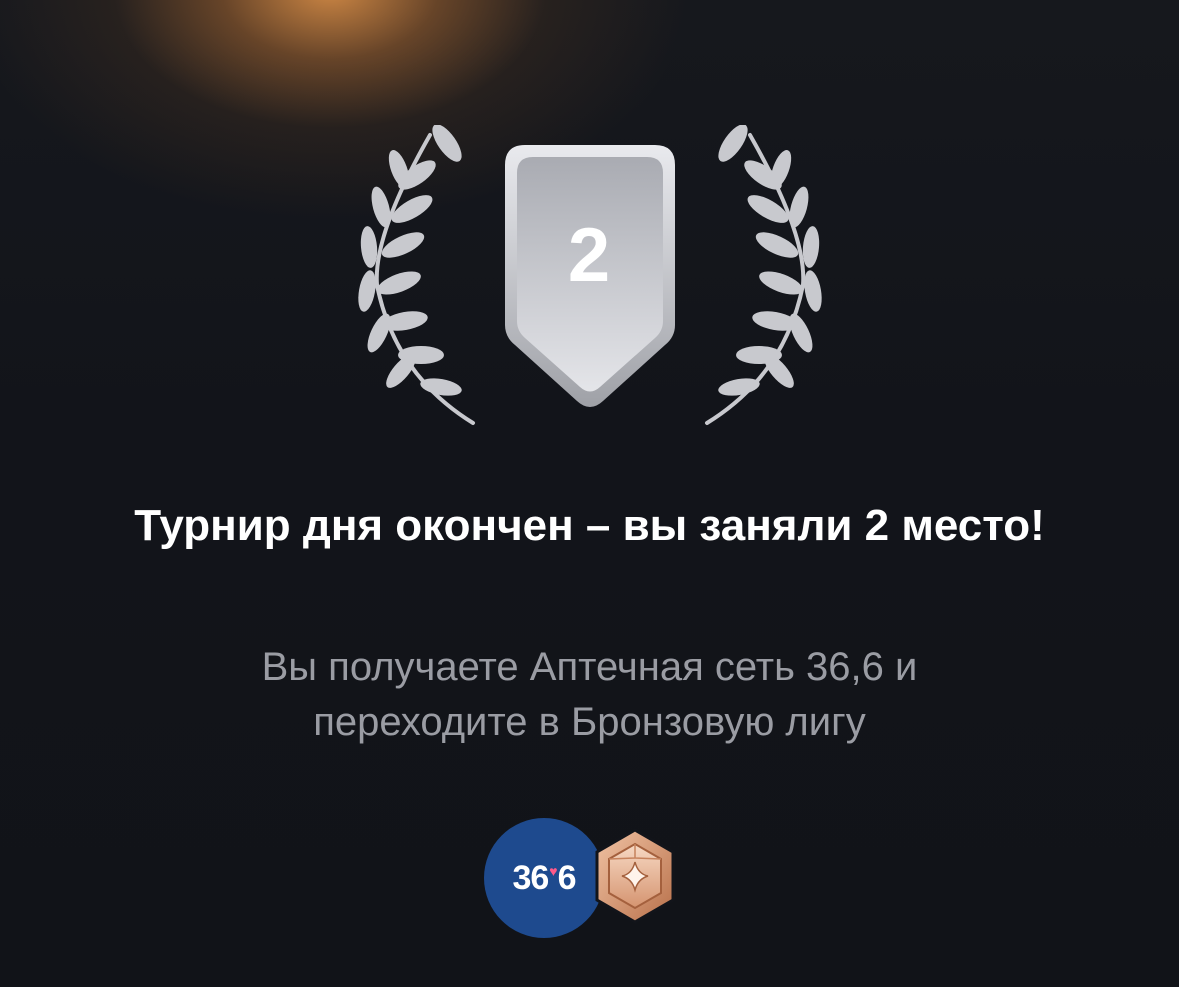 Image resolution: width=1179 pixels, height=987 pixels. What do you see at coordinates (589, 255) in the screenshot?
I see `place-number: 2` at bounding box center [589, 255].